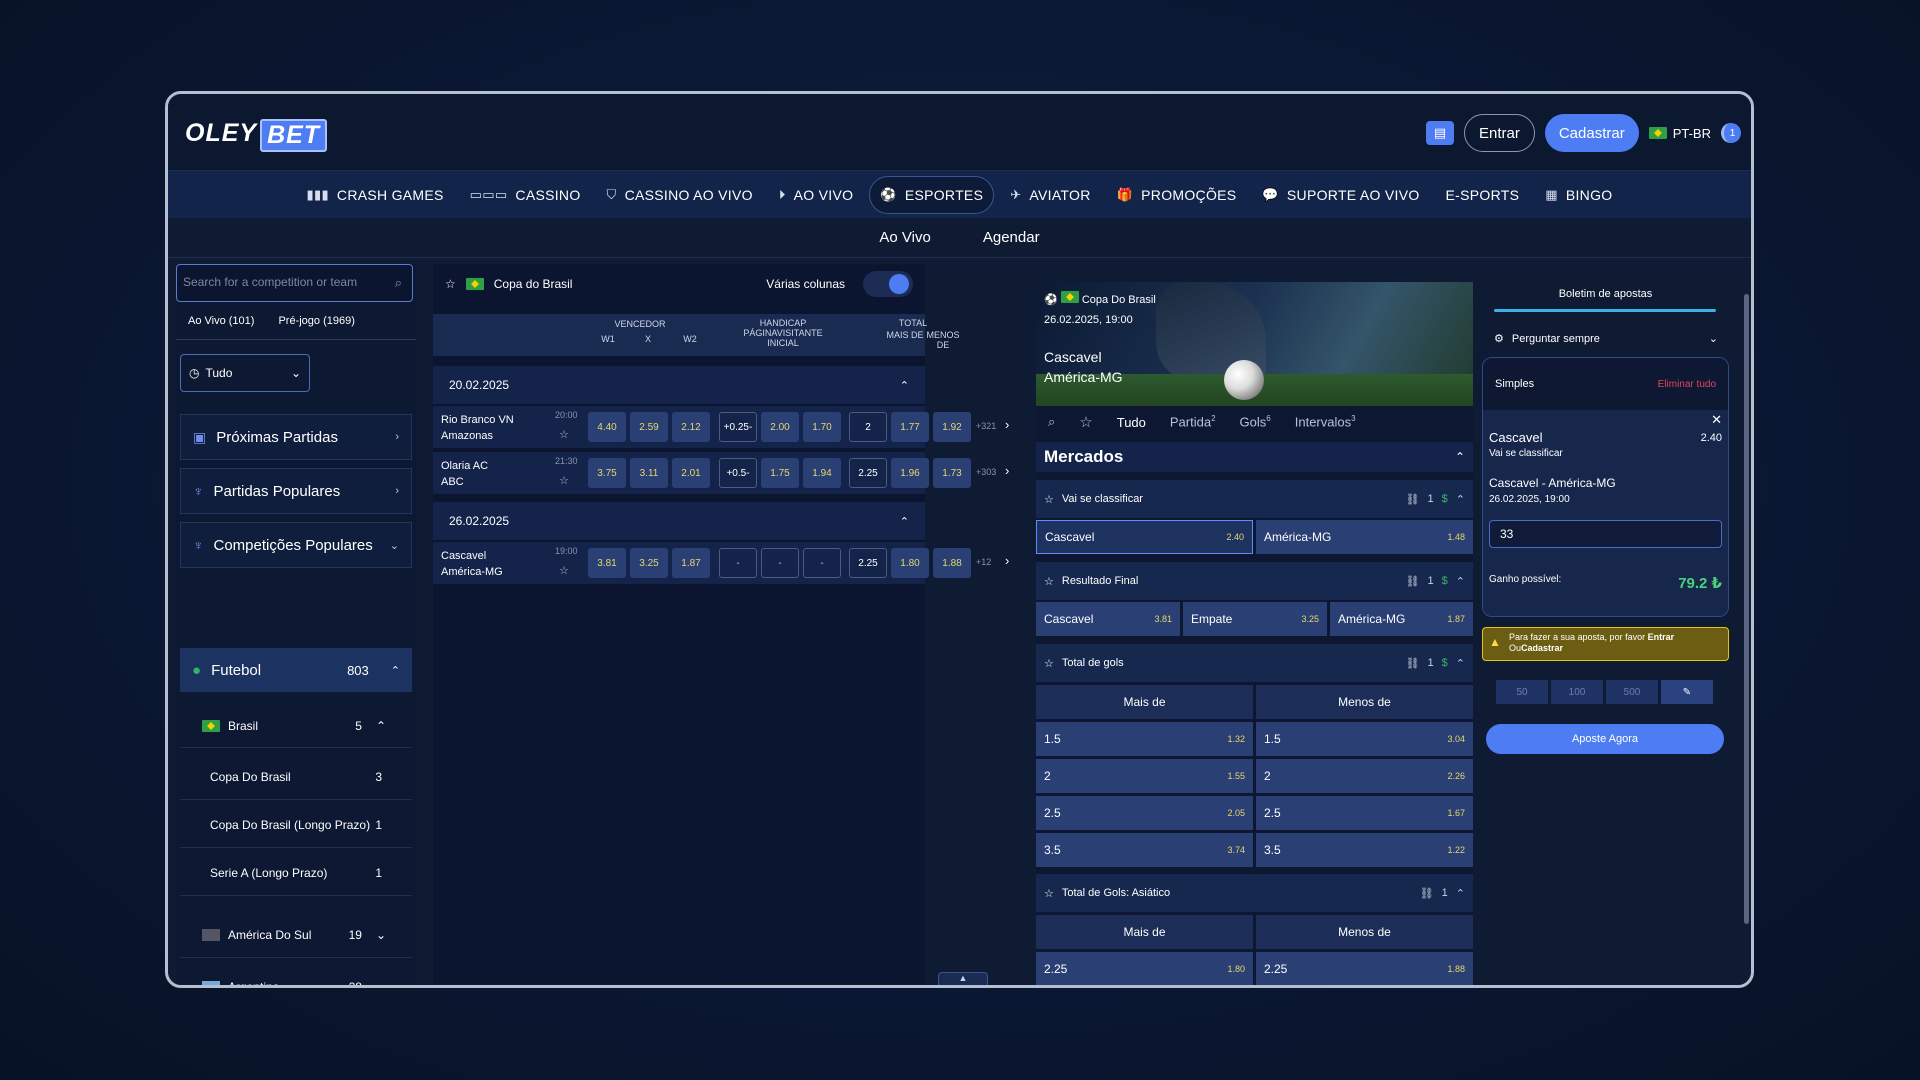 The height and width of the screenshot is (1080, 1920). What do you see at coordinates (1144, 537) in the screenshot?
I see `outcome-cascavel-qualify: Cascavel 2.40` at bounding box center [1144, 537].